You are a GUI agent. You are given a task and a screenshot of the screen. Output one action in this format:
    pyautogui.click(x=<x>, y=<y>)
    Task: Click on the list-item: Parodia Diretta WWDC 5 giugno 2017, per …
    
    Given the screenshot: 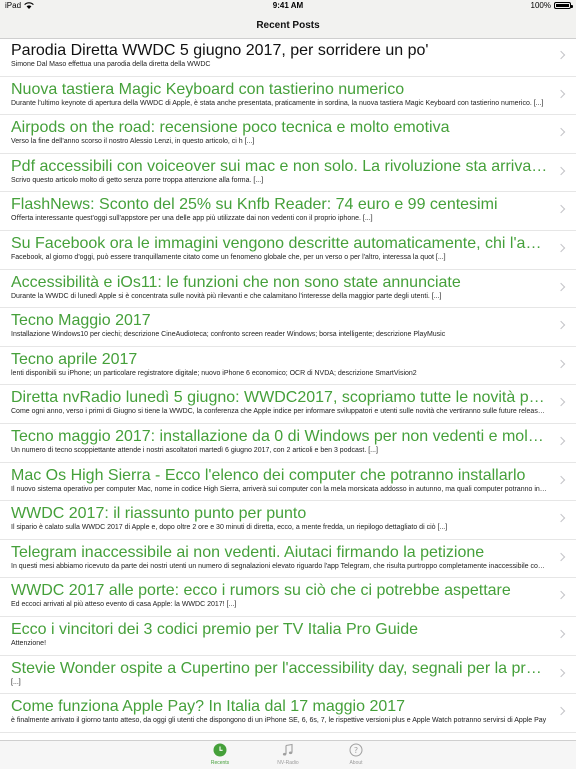 What is the action you would take?
    pyautogui.click(x=288, y=57)
    